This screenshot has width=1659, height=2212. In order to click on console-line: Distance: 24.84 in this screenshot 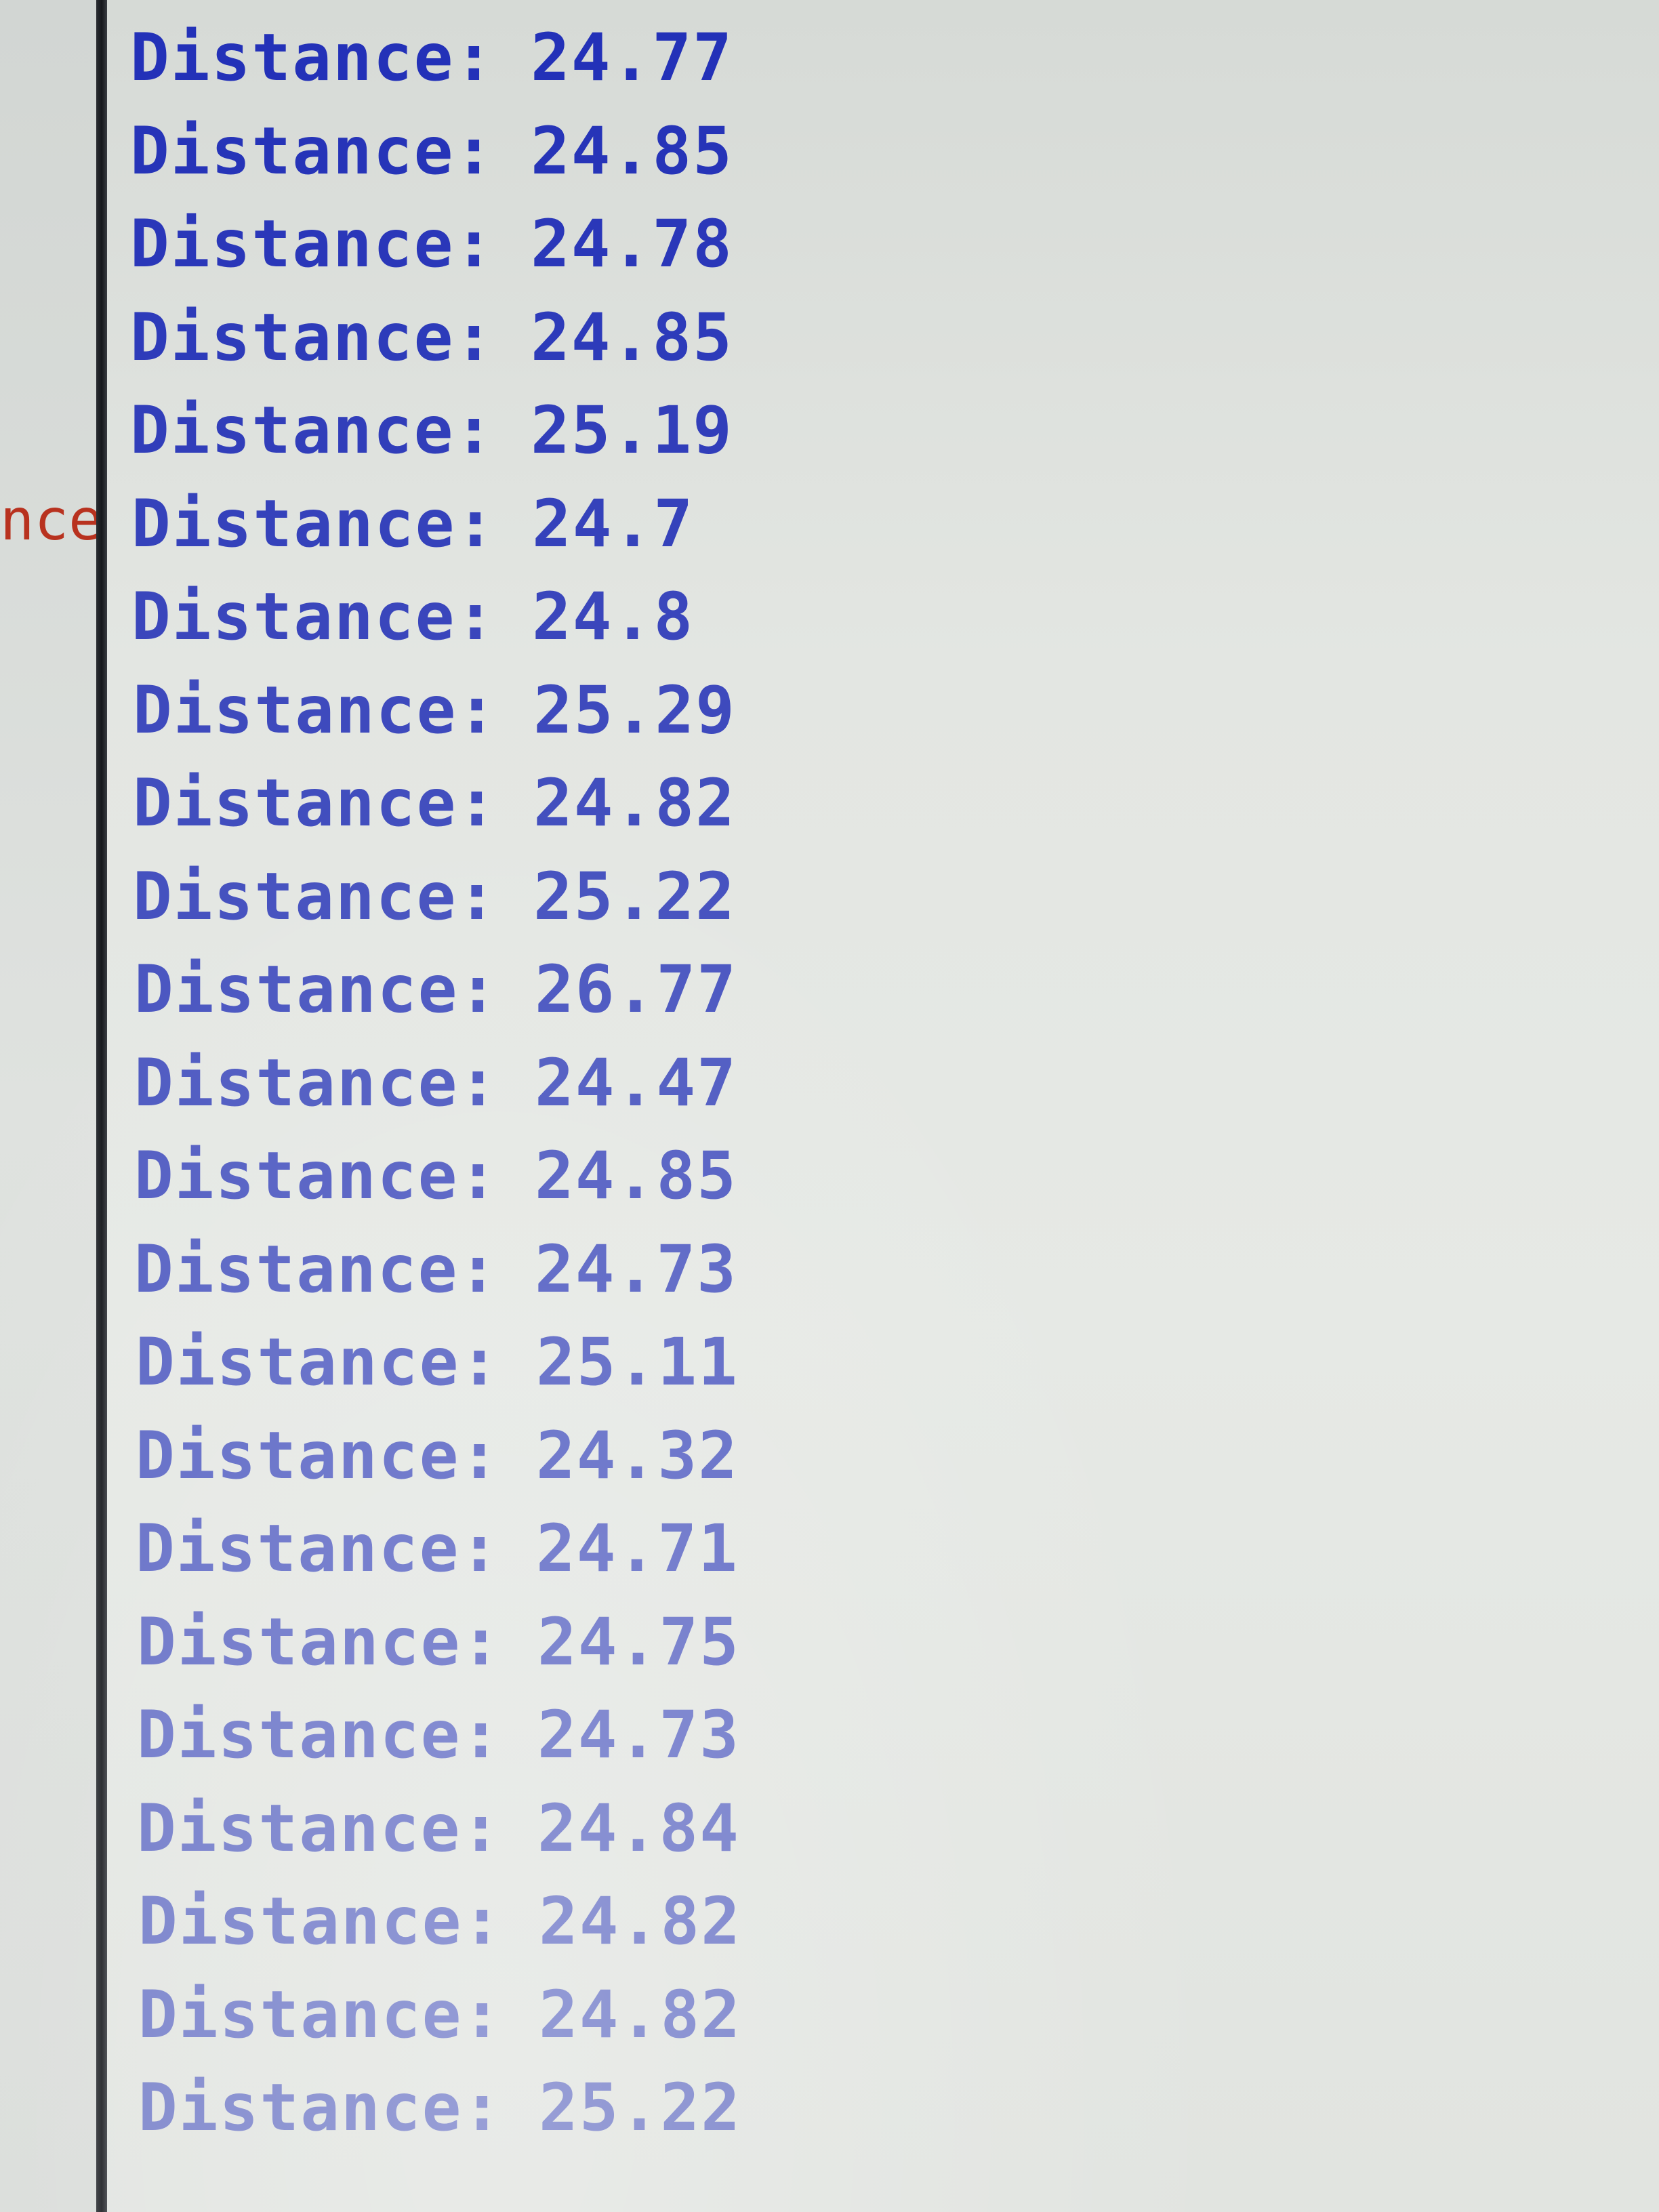, I will do `click(439, 1828)`.